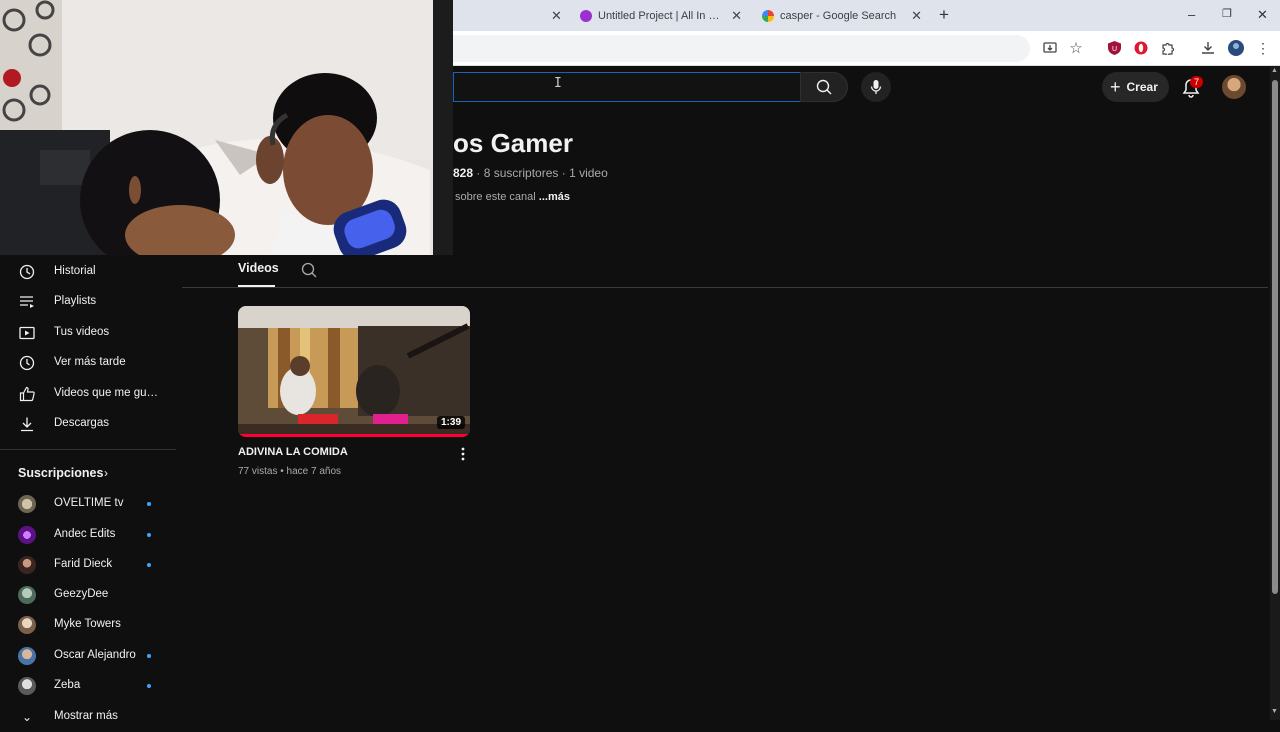  I want to click on subscription-name: Zeba, so click(67, 685).